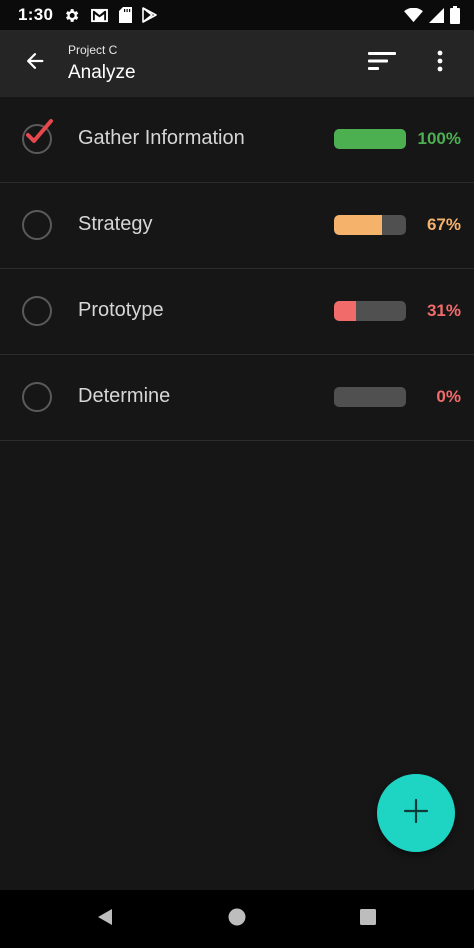 This screenshot has height=948, width=474. I want to click on back-triangle-icon, so click(105, 919).